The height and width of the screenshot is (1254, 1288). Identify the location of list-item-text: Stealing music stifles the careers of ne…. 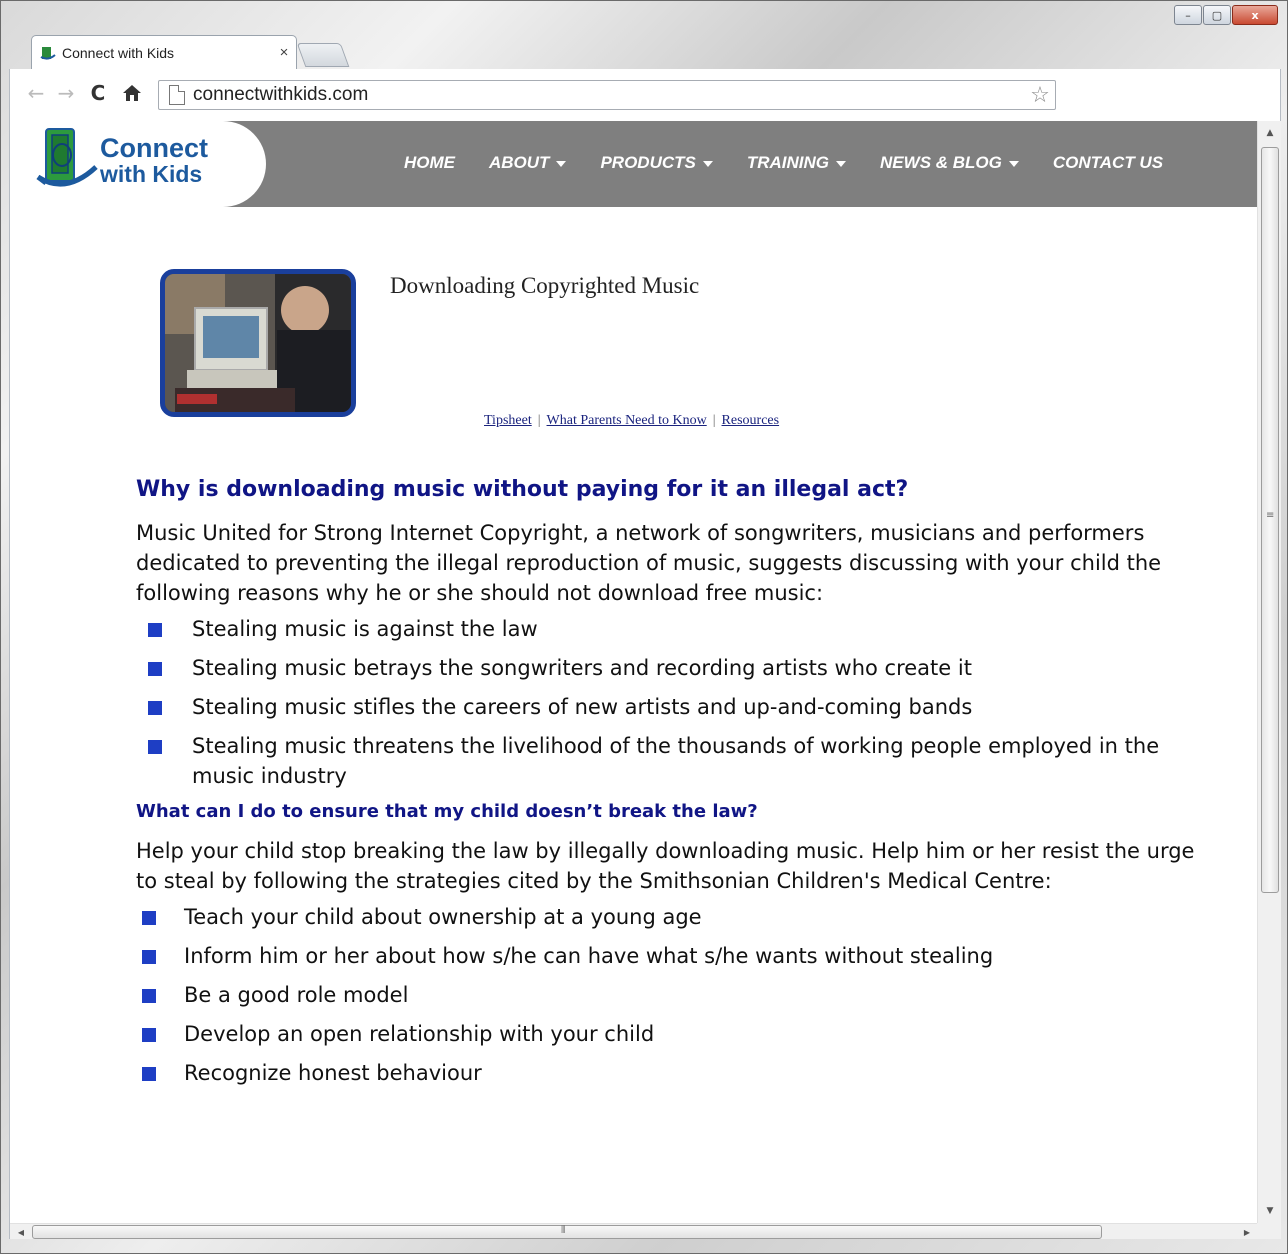
(582, 707).